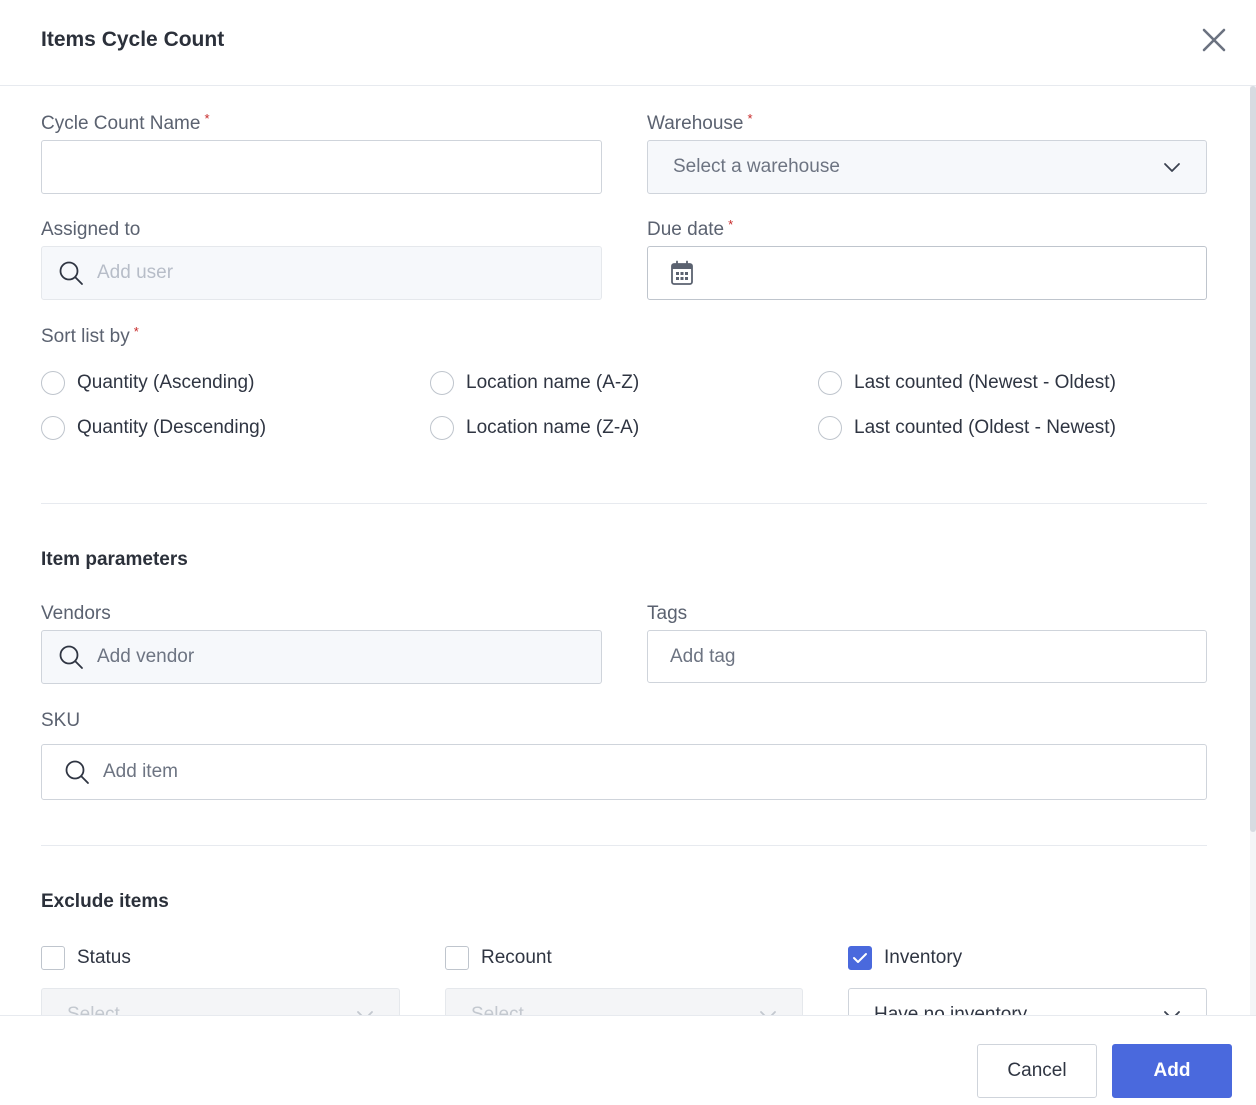 The height and width of the screenshot is (1105, 1256). I want to click on status-select: Select, so click(220, 1001).